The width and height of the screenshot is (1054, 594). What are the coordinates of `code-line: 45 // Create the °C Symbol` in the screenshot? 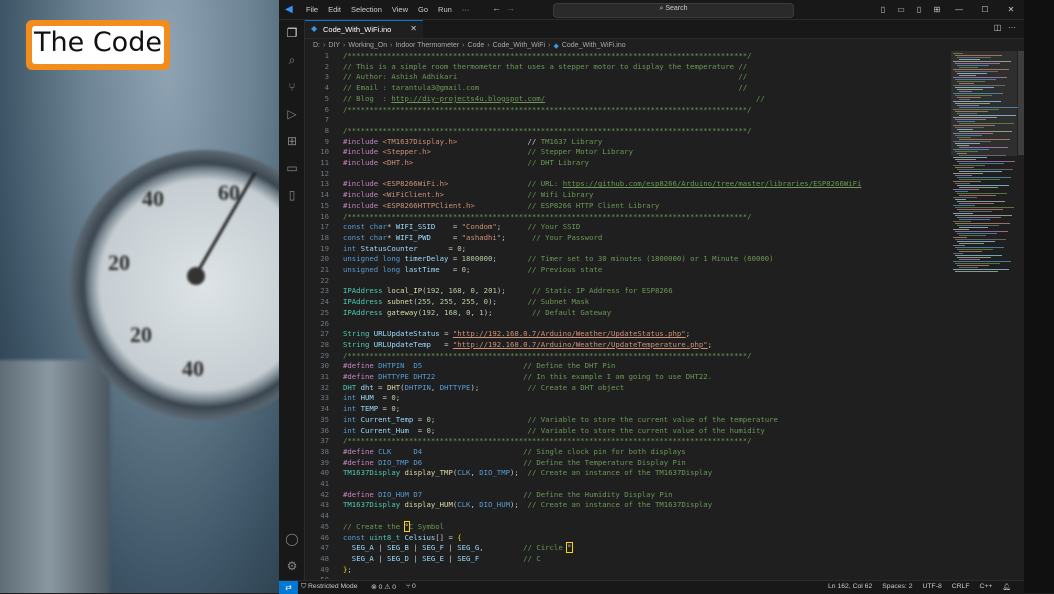 It's located at (628, 526).